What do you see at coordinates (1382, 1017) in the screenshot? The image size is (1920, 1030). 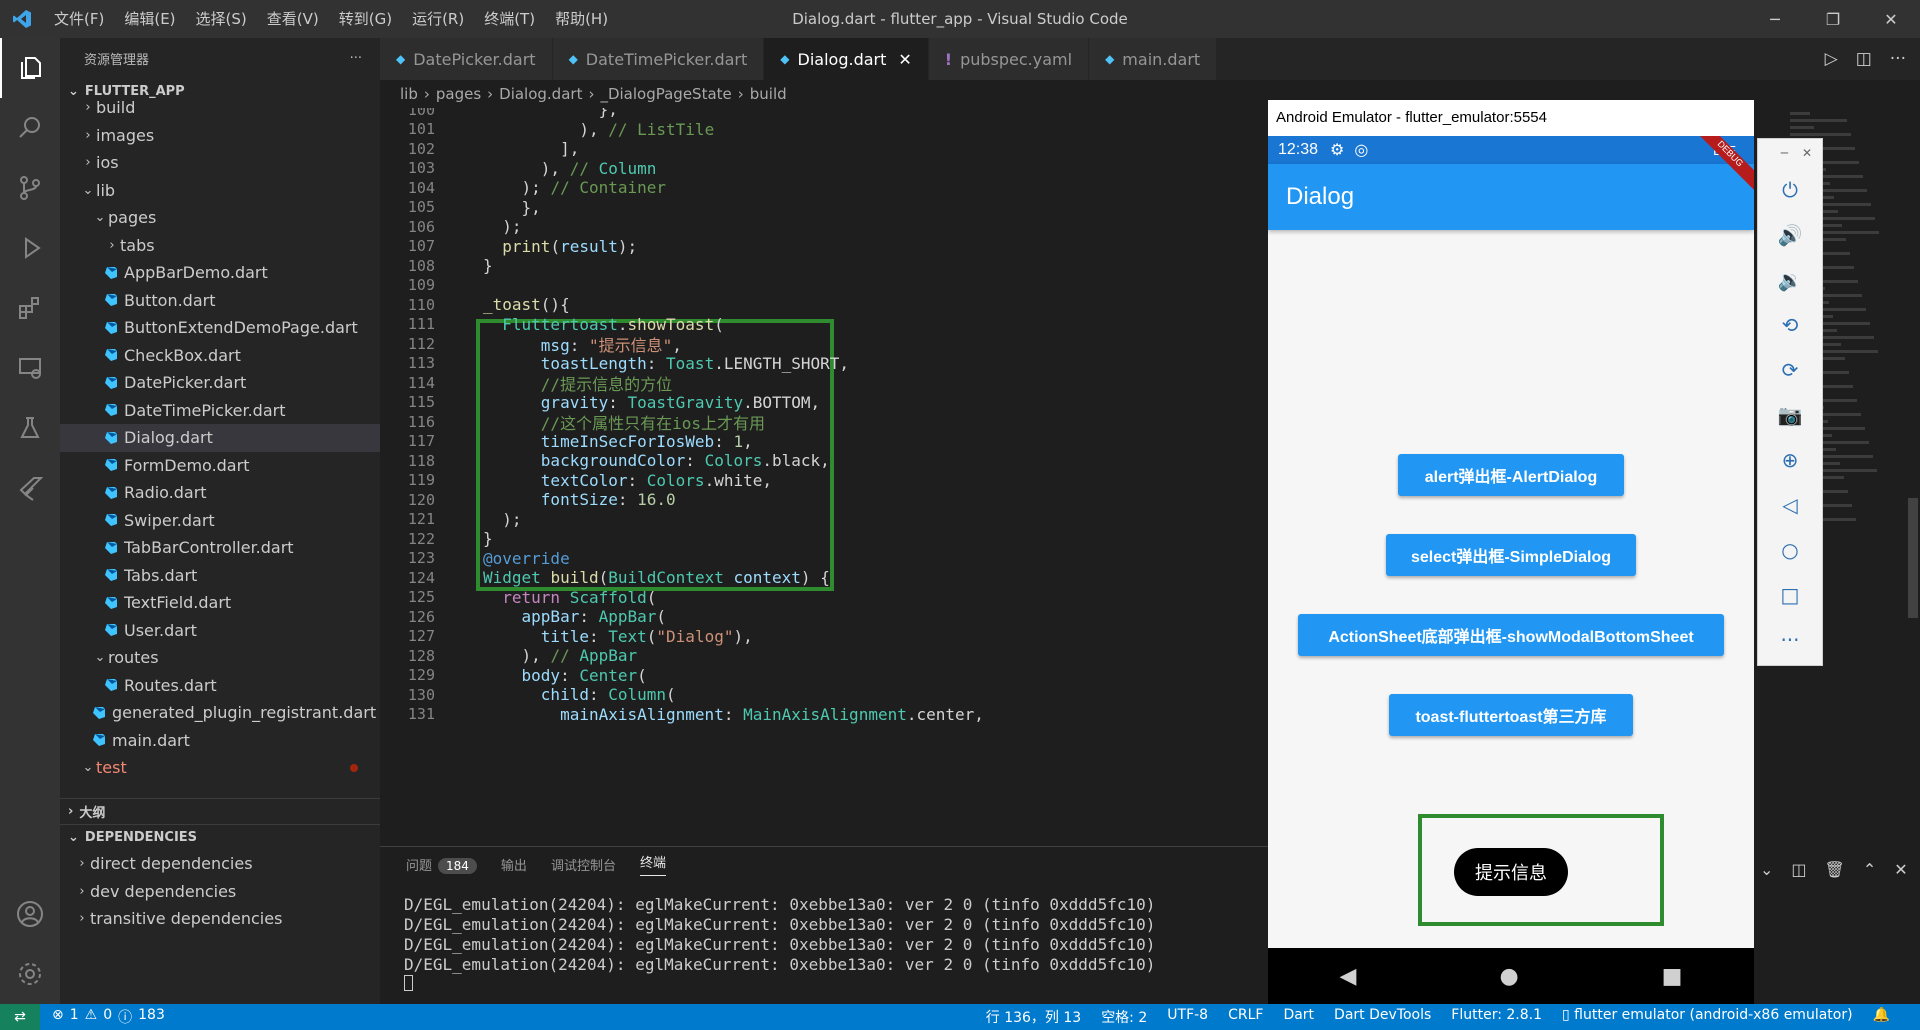 I see `dart-devtools: Dart DevTools` at bounding box center [1382, 1017].